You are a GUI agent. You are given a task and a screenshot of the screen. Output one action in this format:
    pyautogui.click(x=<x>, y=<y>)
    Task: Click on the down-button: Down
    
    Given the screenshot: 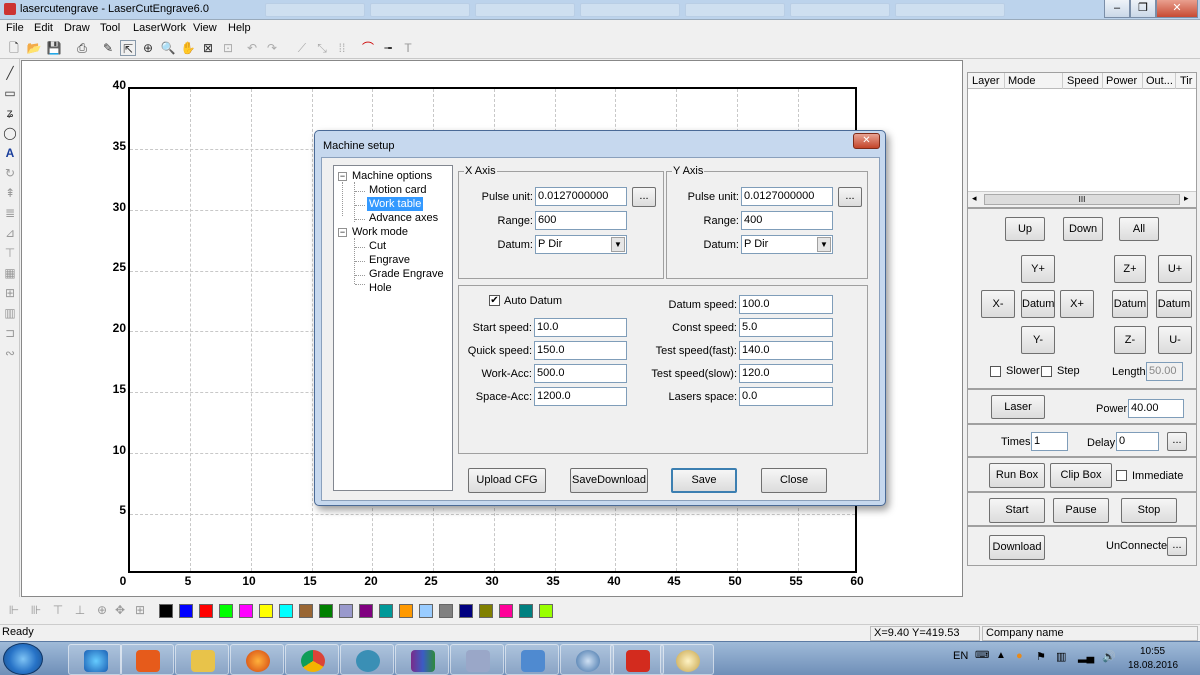 What is the action you would take?
    pyautogui.click(x=1083, y=229)
    